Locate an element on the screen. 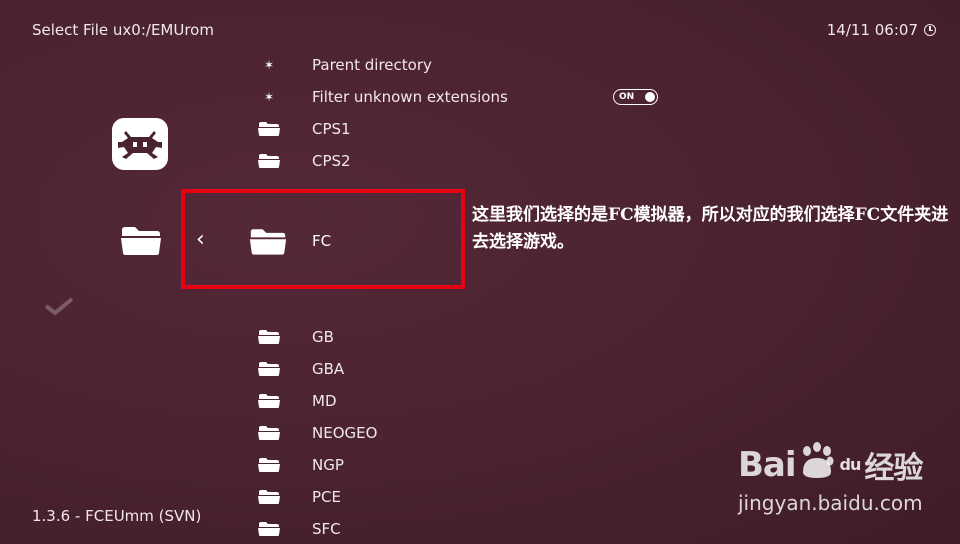 This screenshot has width=960, height=544. decorative-check-icon is located at coordinates (59, 306).